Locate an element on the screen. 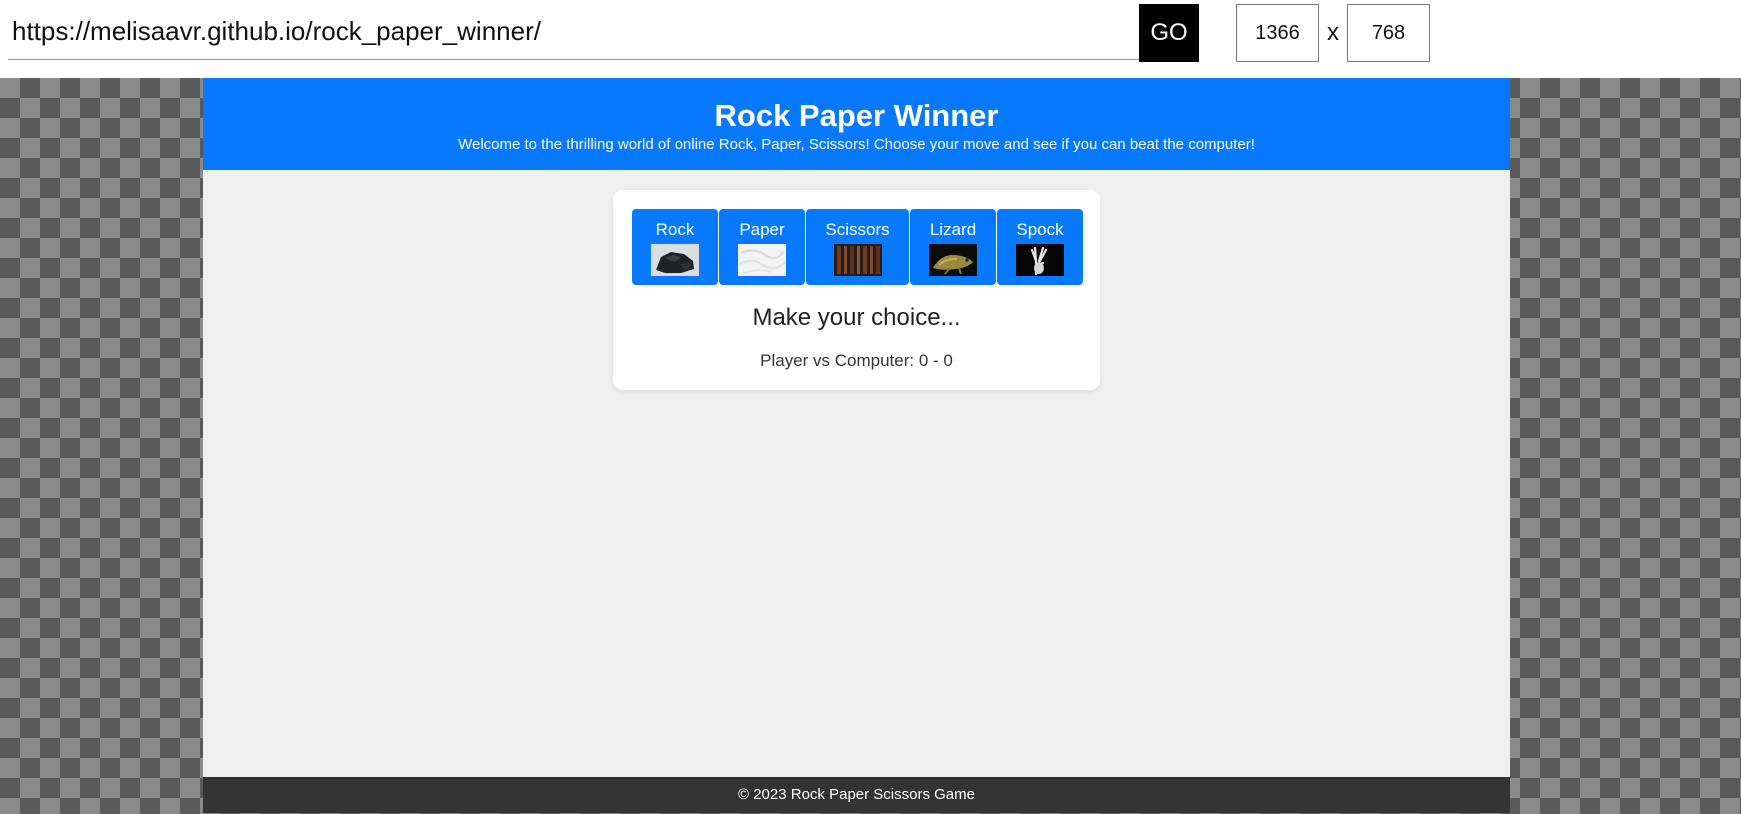 This screenshot has height=814, width=1741. rock-button: Rock is located at coordinates (675, 247).